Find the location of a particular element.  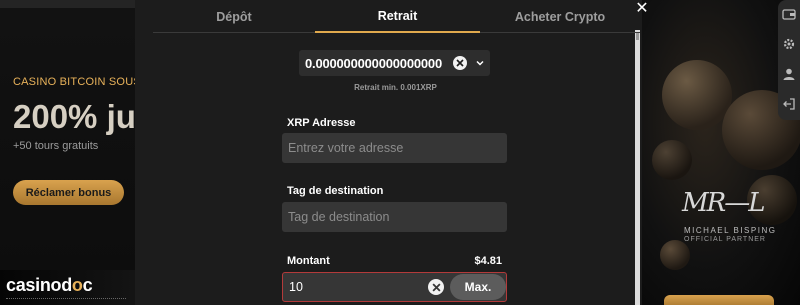

logout-icon is located at coordinates (789, 104).